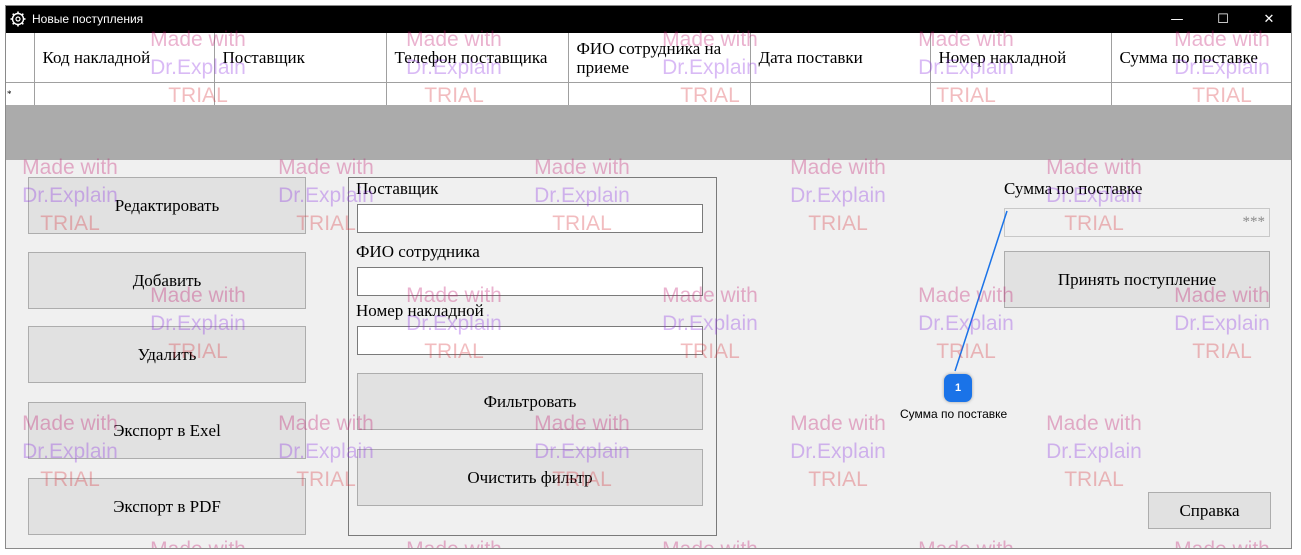 The image size is (1301, 555). I want to click on employee-filter-input, so click(530, 281).